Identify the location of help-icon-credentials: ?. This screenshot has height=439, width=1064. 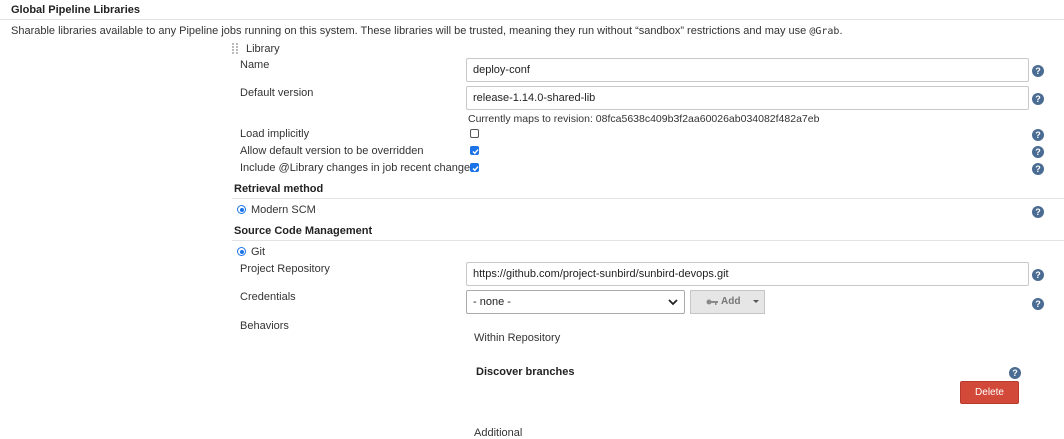
(1038, 304).